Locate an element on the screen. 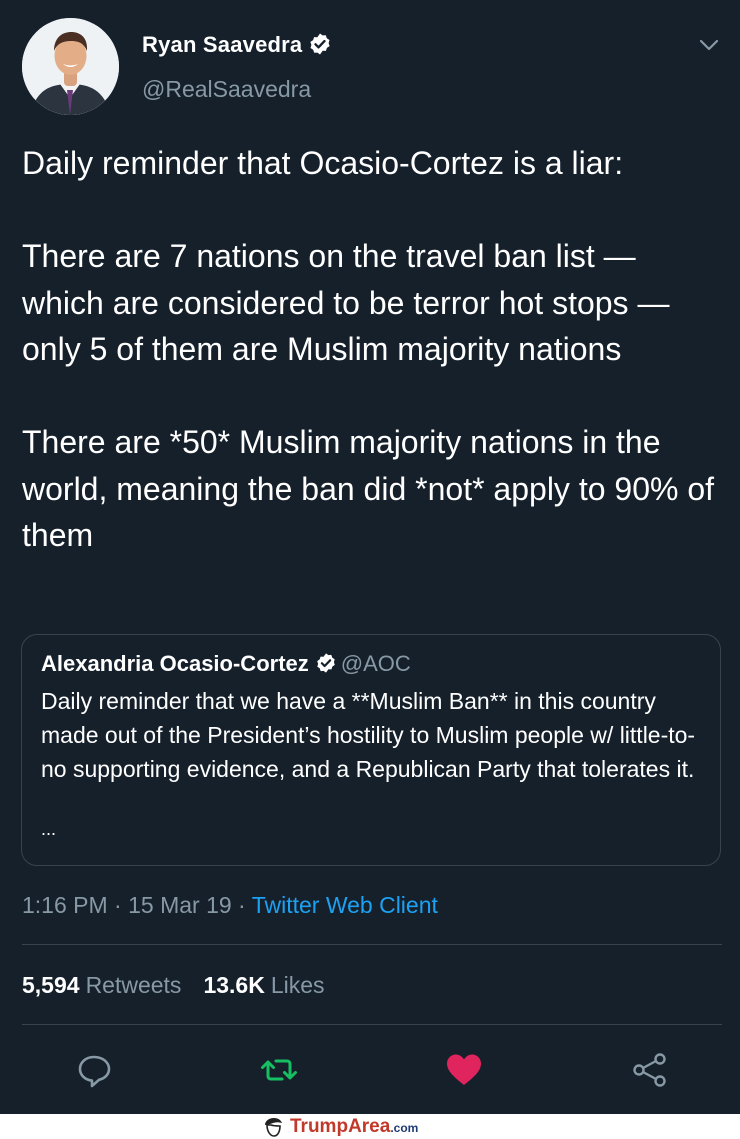 The image size is (740, 1139). quoted-tweet-header: Alexandria Ocasio-Cortez @AOC is located at coordinates (226, 664).